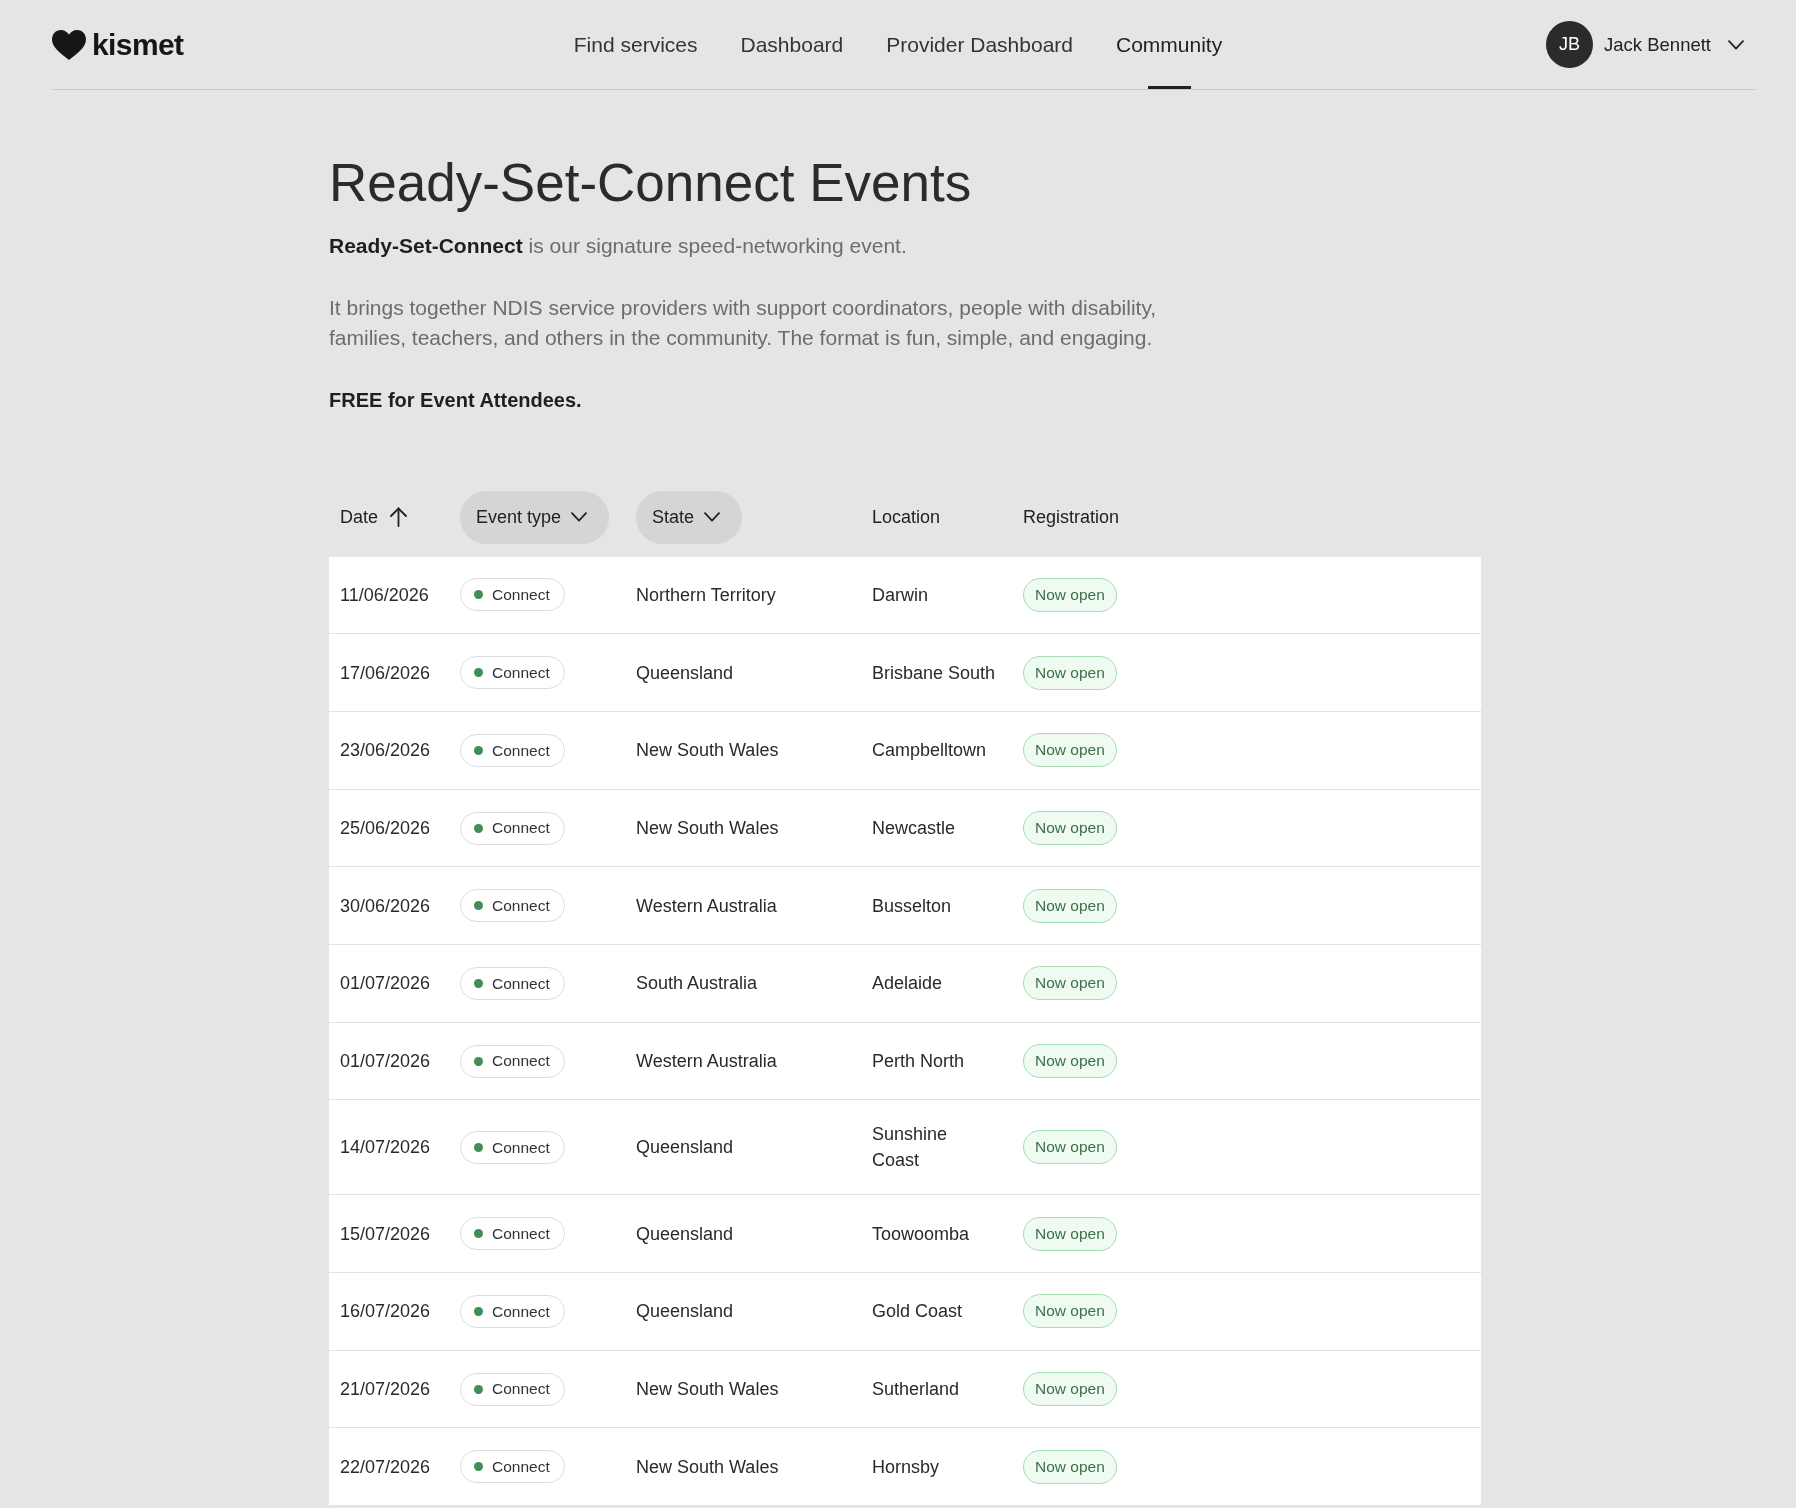  What do you see at coordinates (910, 1148) in the screenshot?
I see `location-name: Sunshine Coast` at bounding box center [910, 1148].